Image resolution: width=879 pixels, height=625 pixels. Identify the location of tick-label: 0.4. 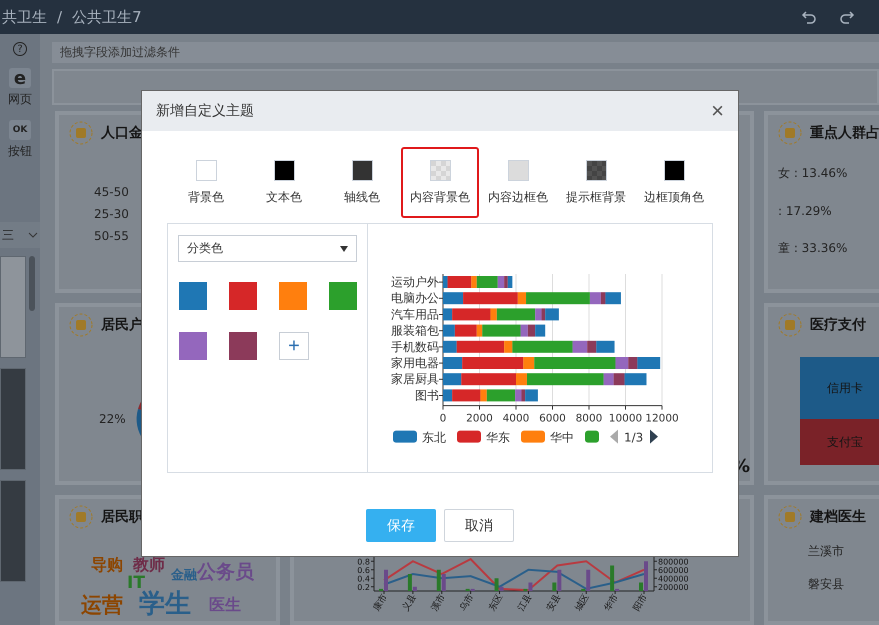
(363, 579).